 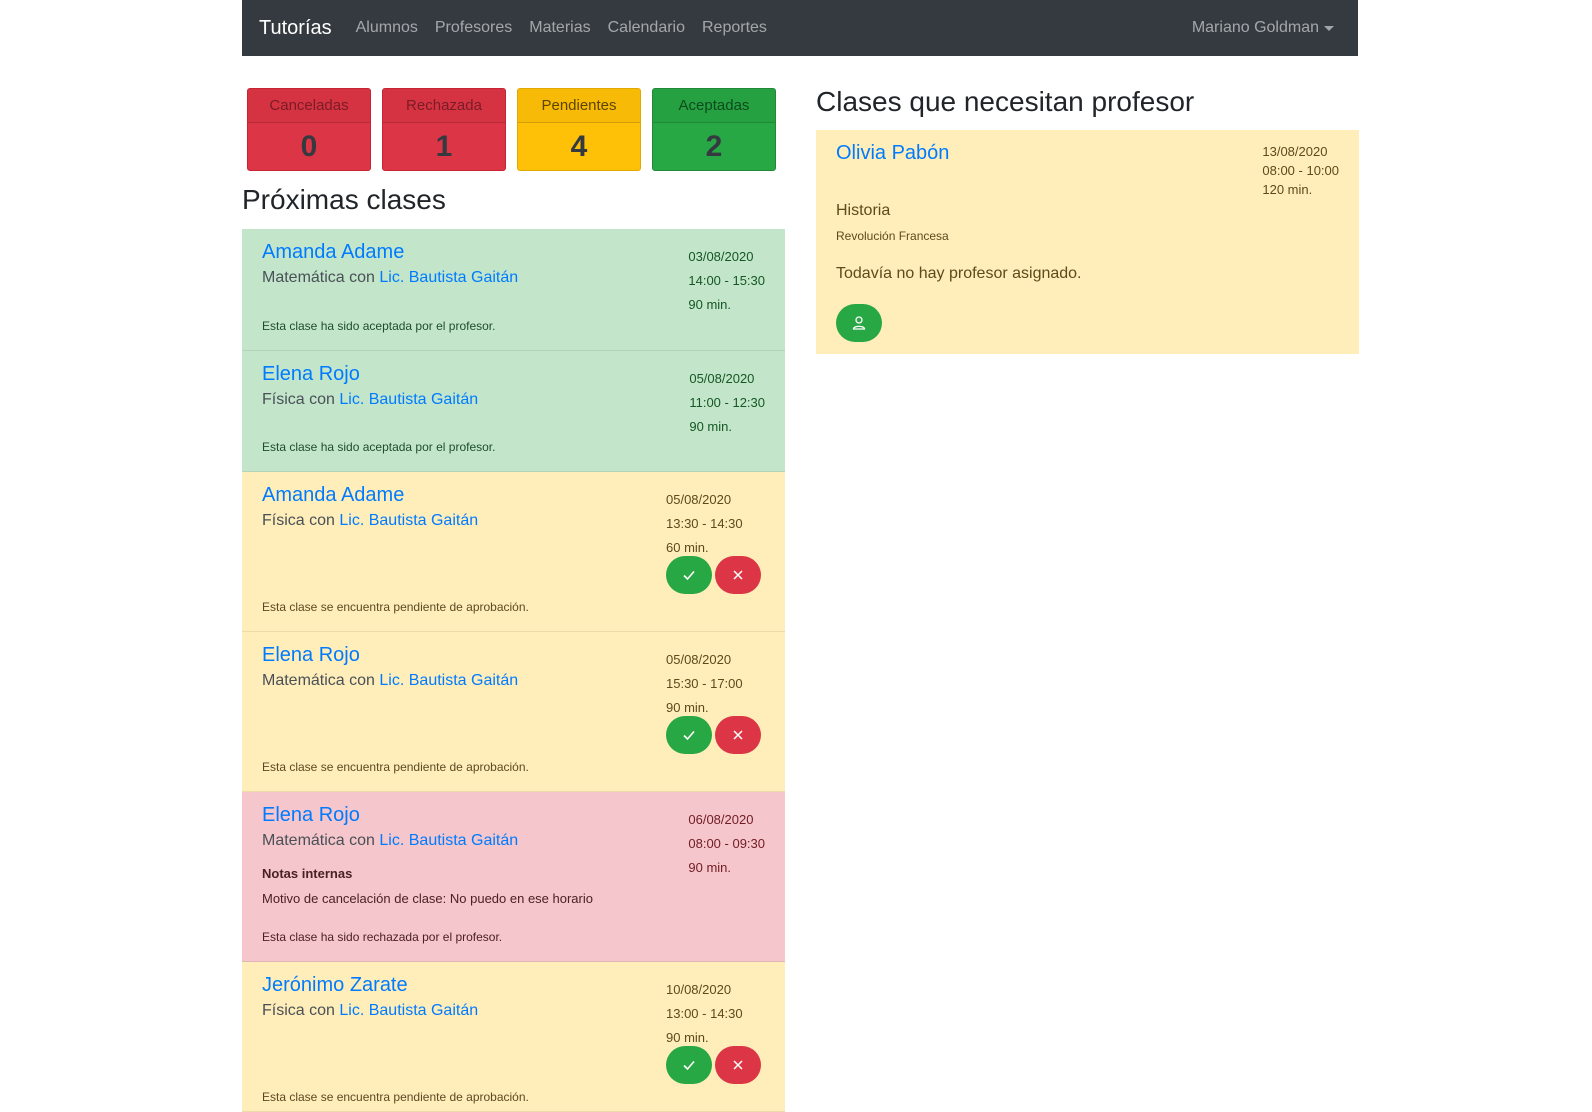 I want to click on user-icon, so click(x=859, y=323).